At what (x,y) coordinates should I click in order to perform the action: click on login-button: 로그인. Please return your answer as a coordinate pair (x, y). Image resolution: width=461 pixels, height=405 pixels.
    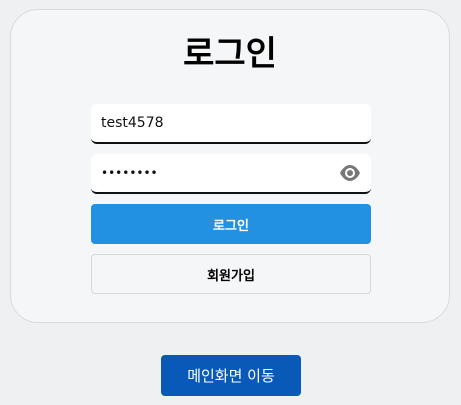
    Looking at the image, I should click on (231, 224).